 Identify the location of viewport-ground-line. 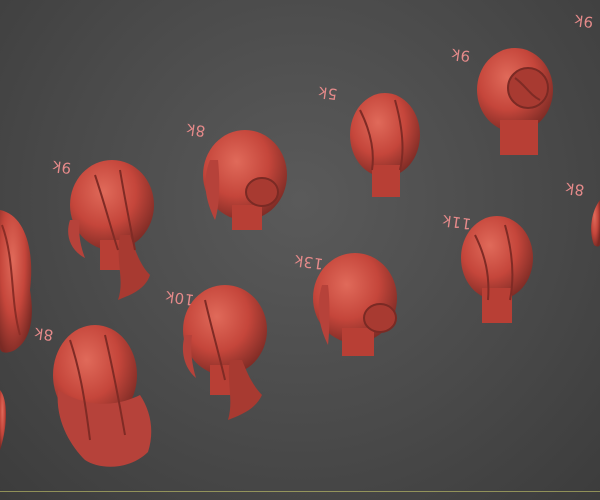
(300, 491).